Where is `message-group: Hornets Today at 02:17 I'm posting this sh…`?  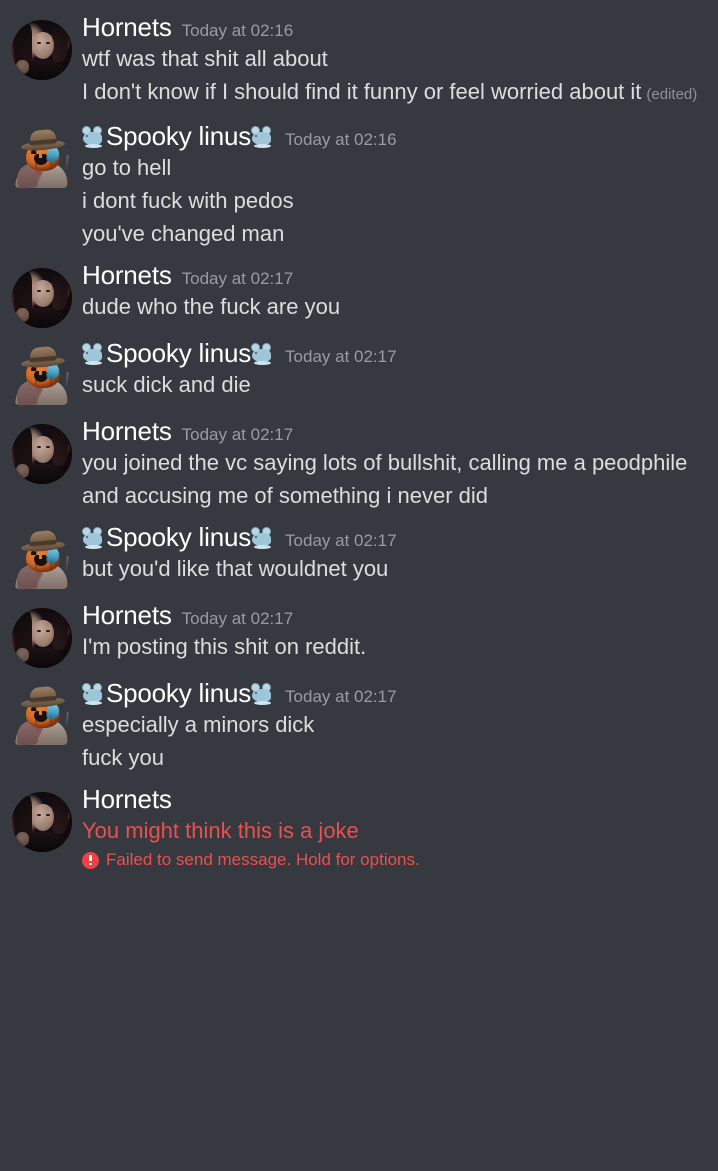
message-group: Hornets Today at 02:17 I'm posting this sh… is located at coordinates (359, 633).